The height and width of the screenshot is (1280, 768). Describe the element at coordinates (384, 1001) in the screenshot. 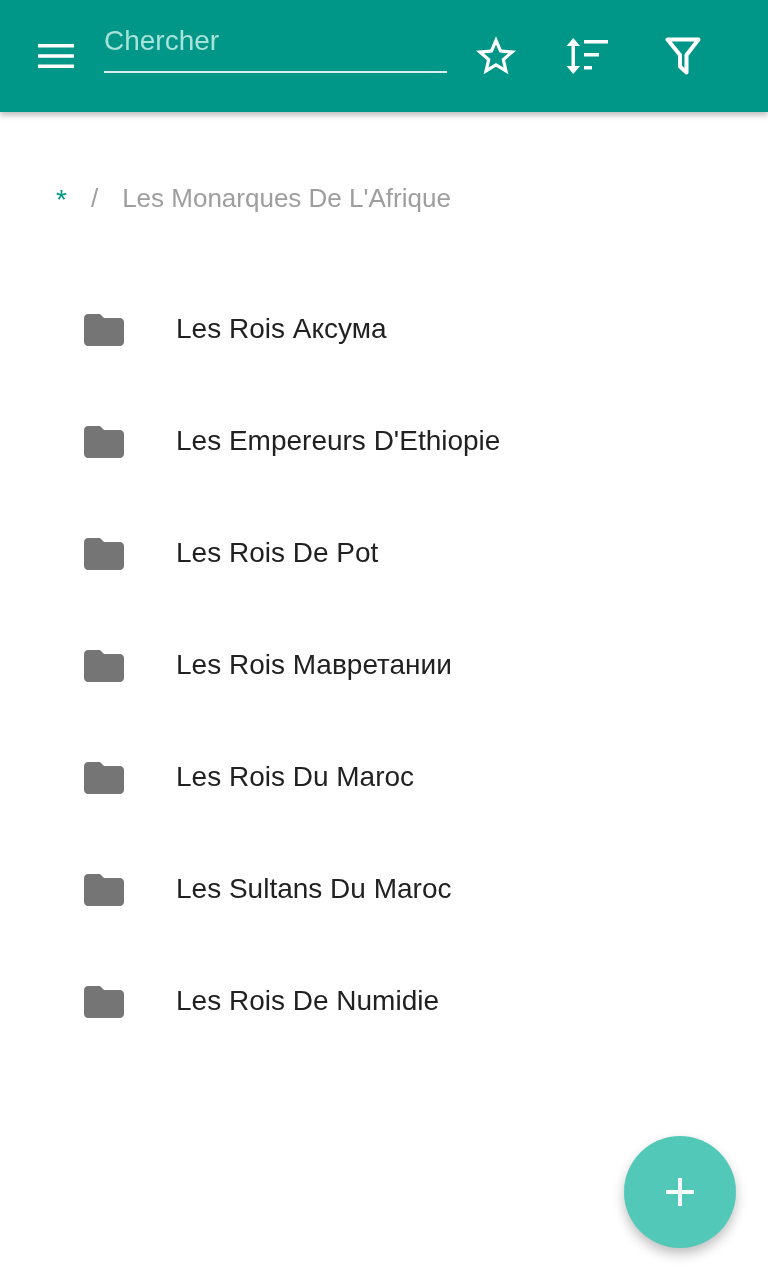

I see `folder-item: Les Rois De Numidie` at that location.